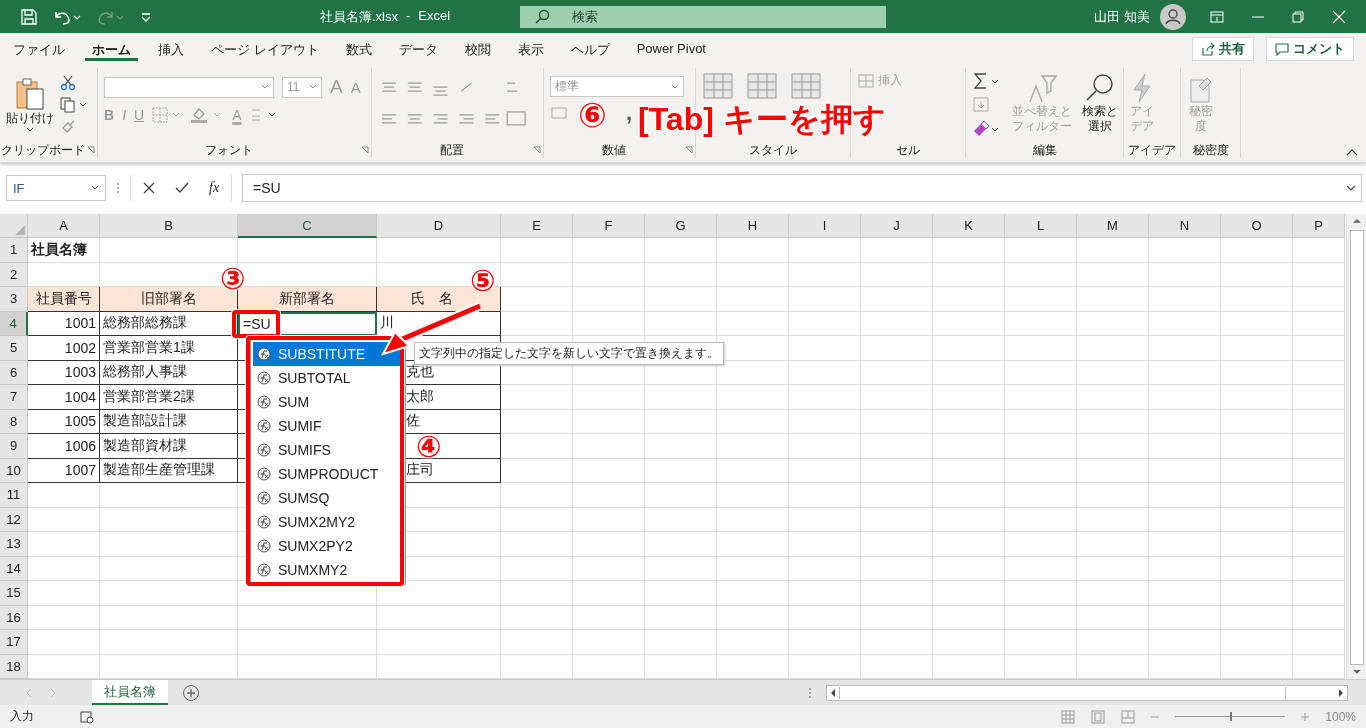  Describe the element at coordinates (1339, 16) in the screenshot. I see `close-icon` at that location.